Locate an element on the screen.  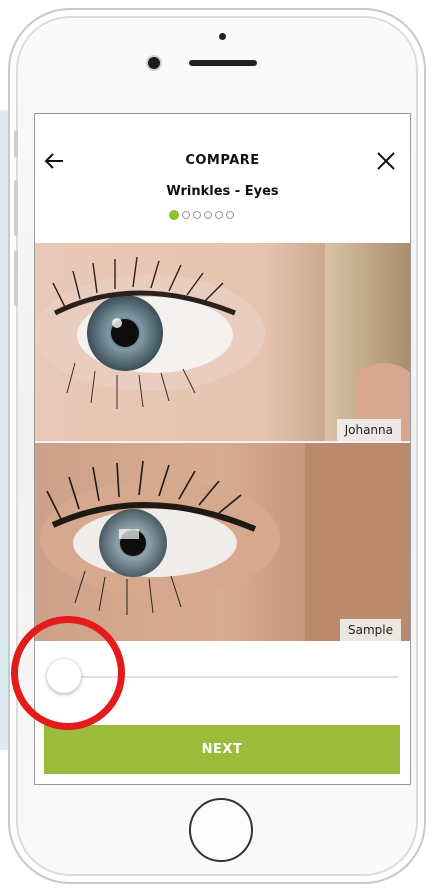
highlight-annotation-circle is located at coordinates (68, 673).